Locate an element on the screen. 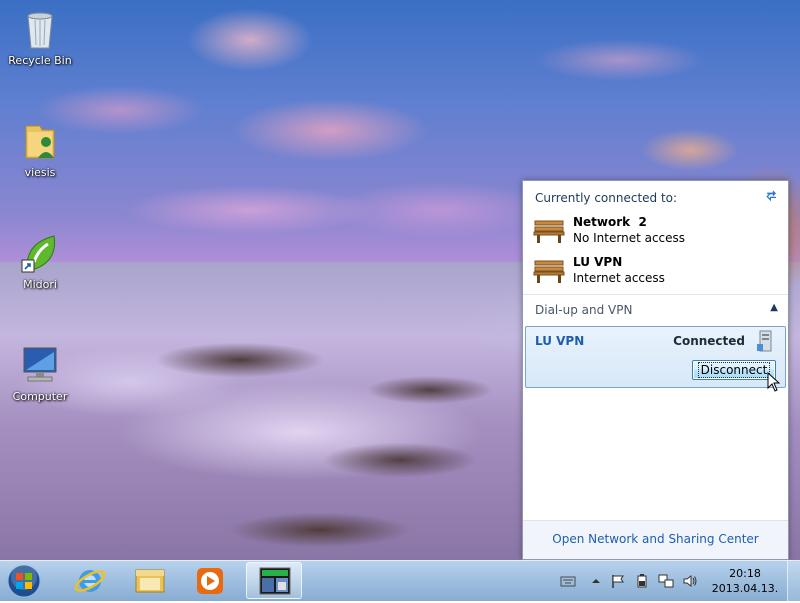  open-network-sharing-center-link: Open Network and Sharing Center is located at coordinates (655, 539).